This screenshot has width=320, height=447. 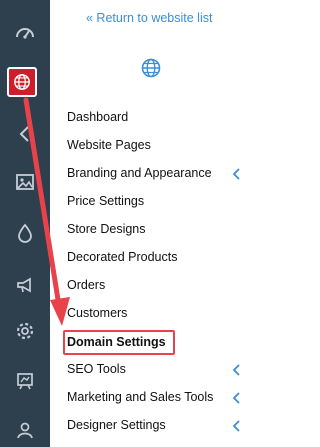 I want to click on megaphone-icon, so click(x=25, y=285).